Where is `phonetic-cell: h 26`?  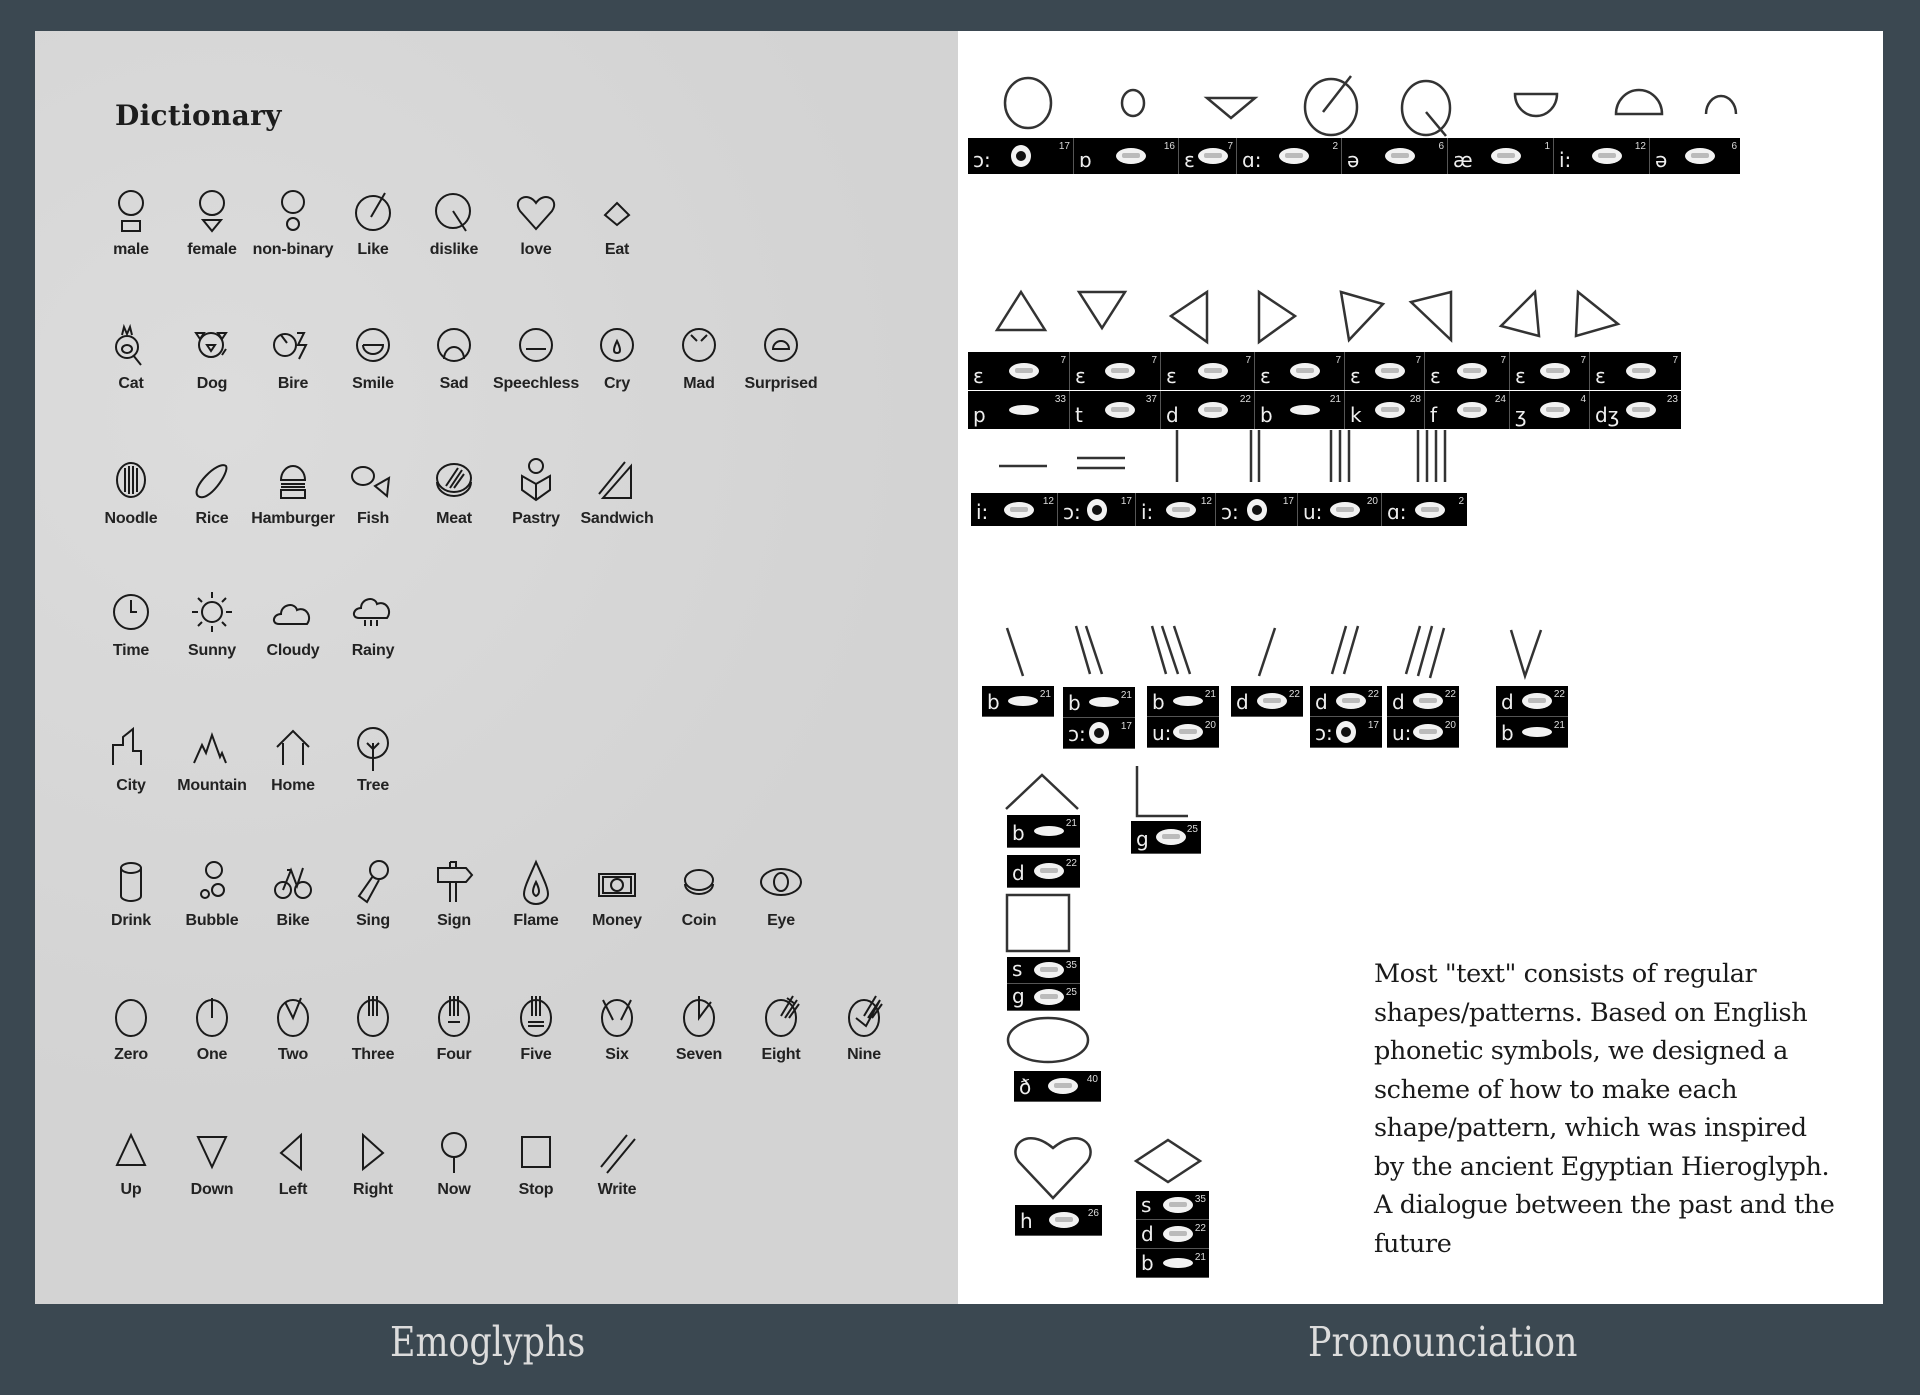
phonetic-cell: h 26 is located at coordinates (1058, 1220).